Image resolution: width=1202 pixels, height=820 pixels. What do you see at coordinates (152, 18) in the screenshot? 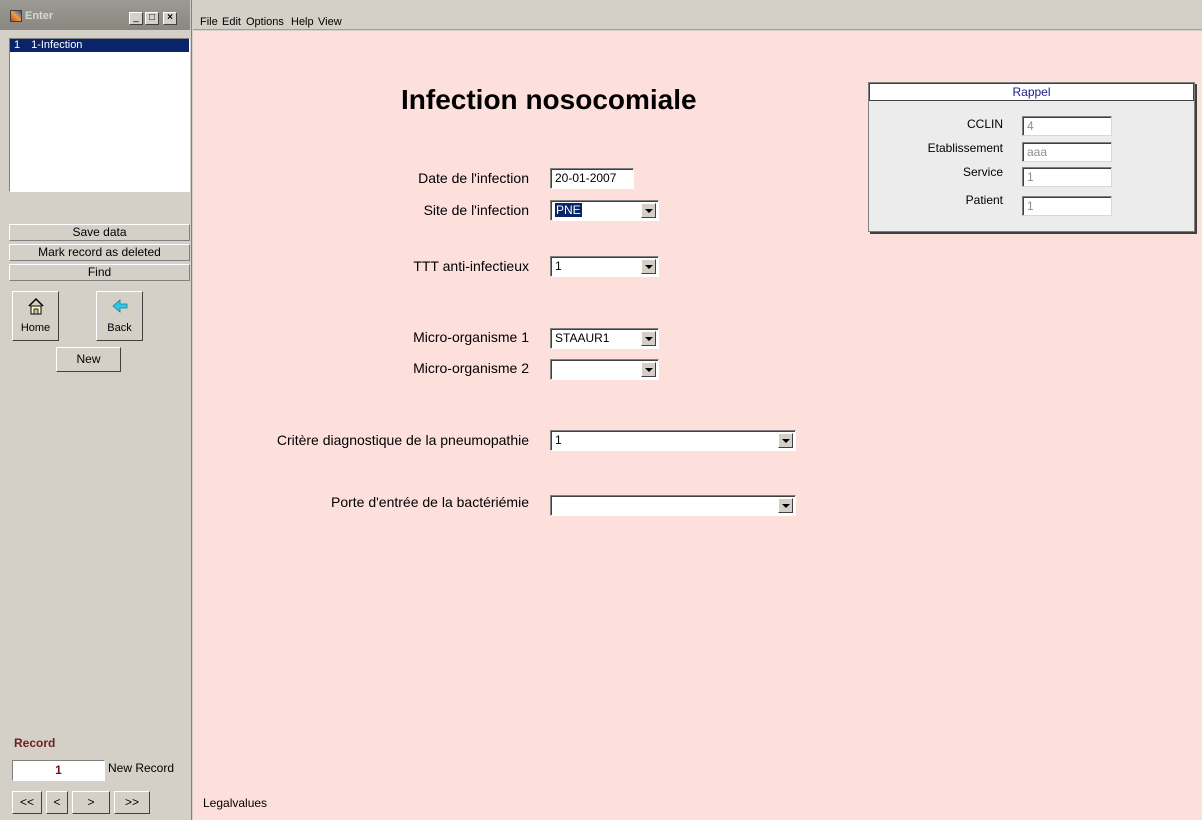
I see `maximize-button: □` at bounding box center [152, 18].